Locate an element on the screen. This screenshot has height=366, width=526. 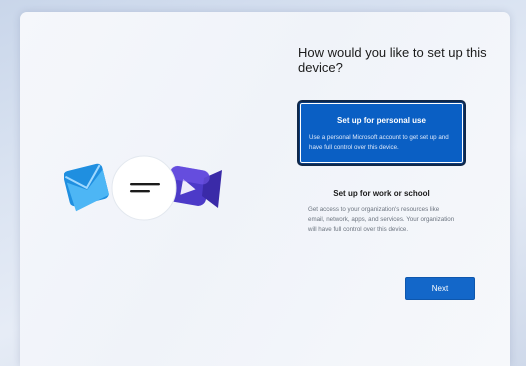
option-work-or-school-label: Set up for work or school is located at coordinates (381, 193).